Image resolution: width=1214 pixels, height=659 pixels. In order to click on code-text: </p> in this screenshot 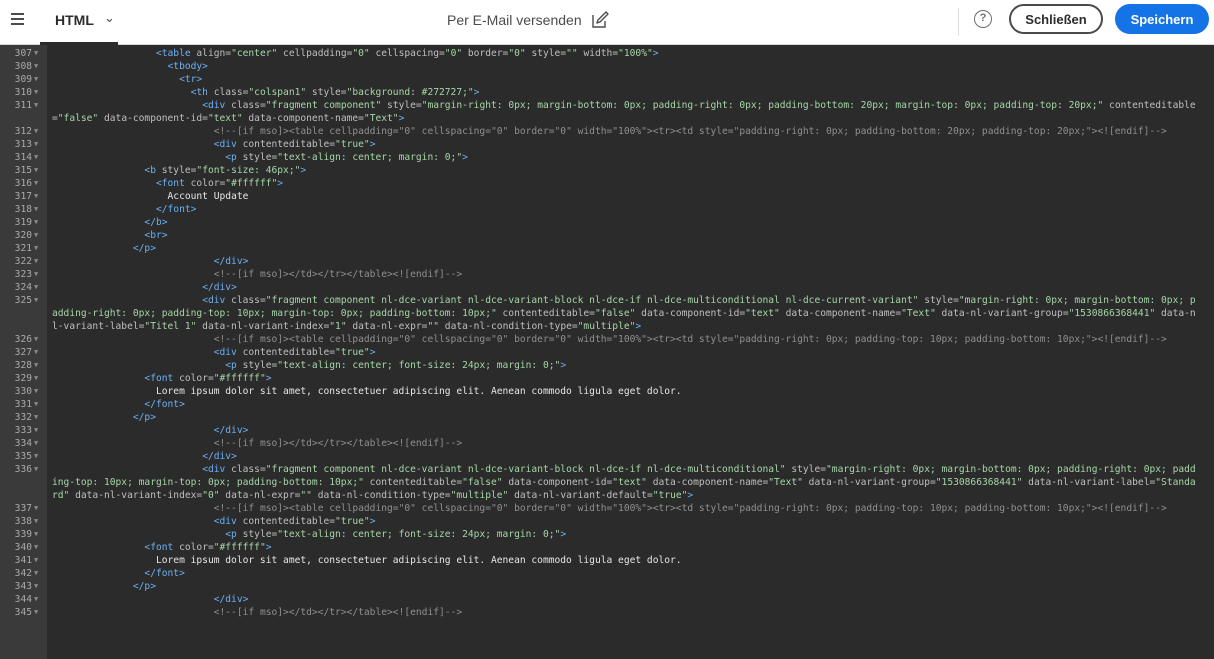, I will do `click(624, 248)`.